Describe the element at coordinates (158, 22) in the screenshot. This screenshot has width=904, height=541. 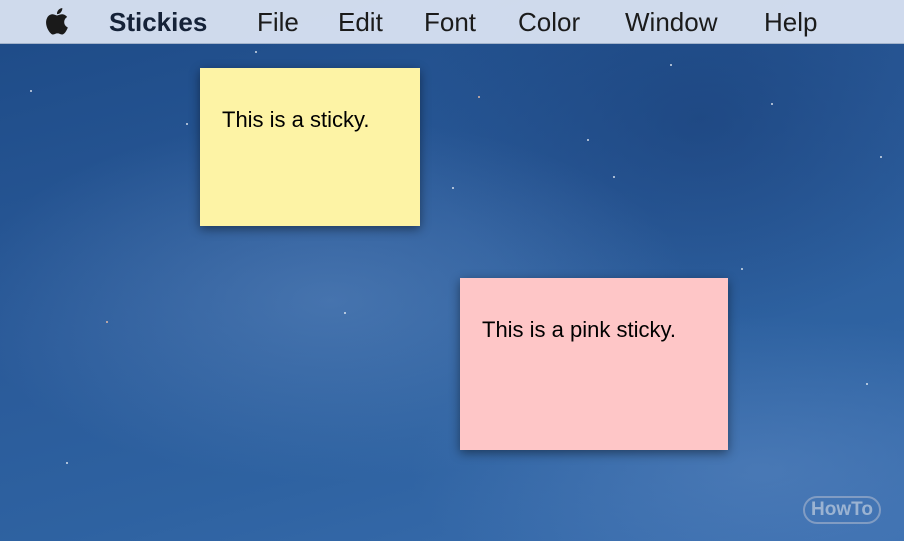
I see `menu-app-name: Stickies` at that location.